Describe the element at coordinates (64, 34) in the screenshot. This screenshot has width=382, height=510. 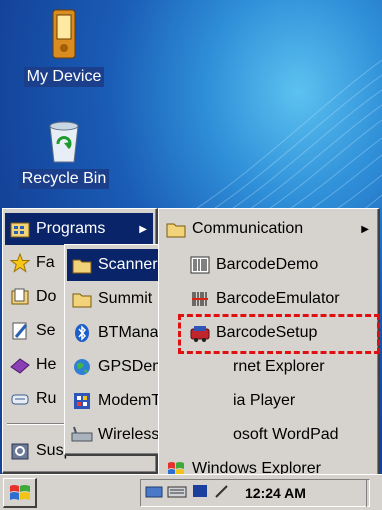
I see `pda-icon` at that location.